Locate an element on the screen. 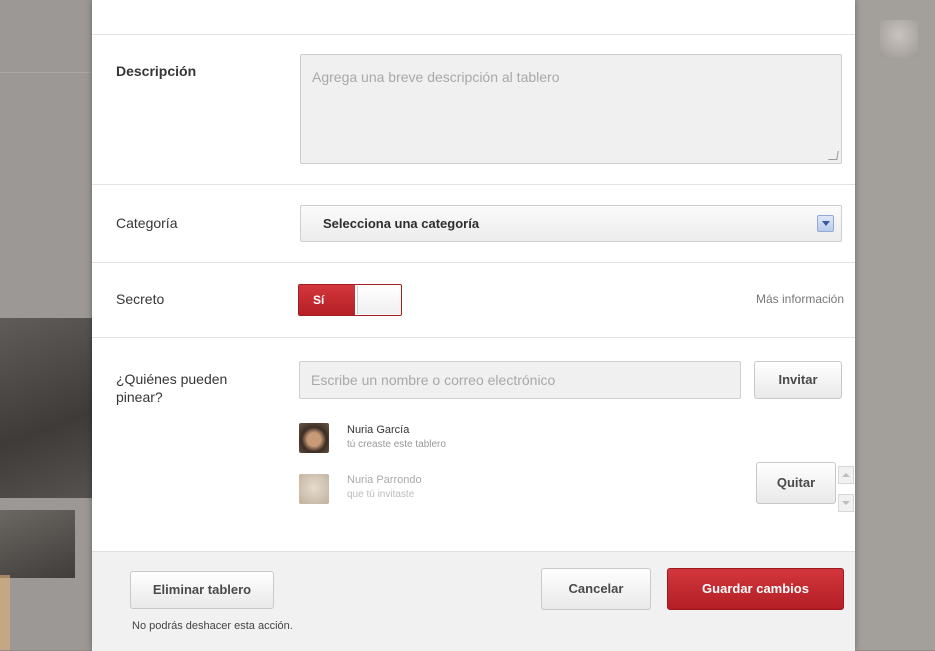  pinner-name: Nuria García is located at coordinates (378, 430).